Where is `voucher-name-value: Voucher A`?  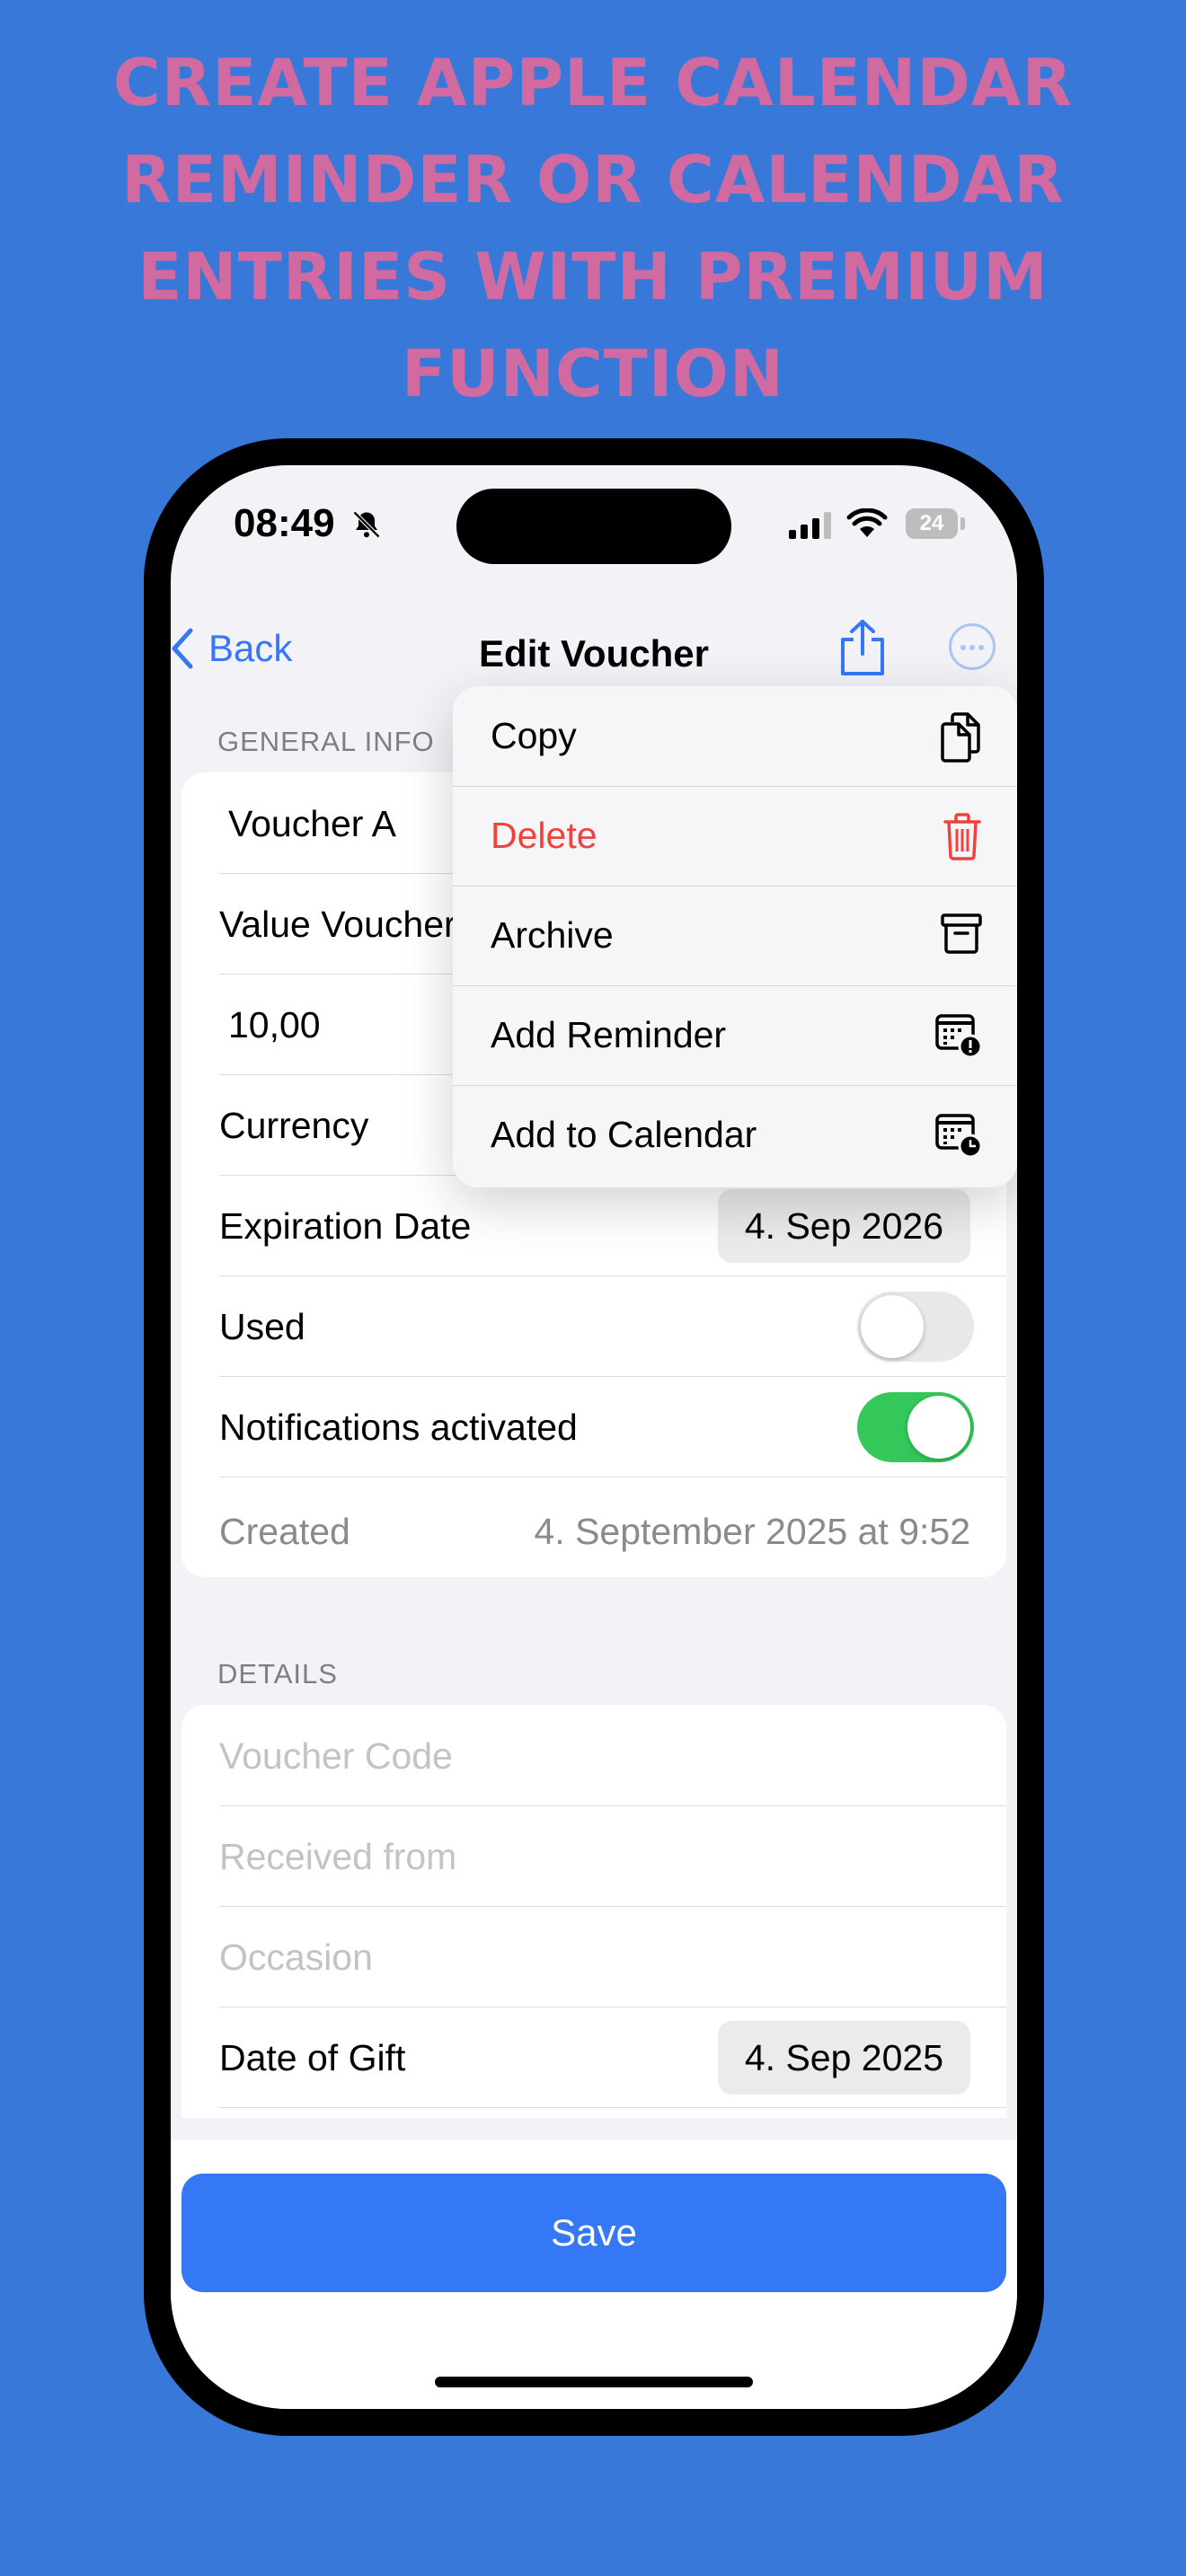
voucher-name-value: Voucher A is located at coordinates (312, 823).